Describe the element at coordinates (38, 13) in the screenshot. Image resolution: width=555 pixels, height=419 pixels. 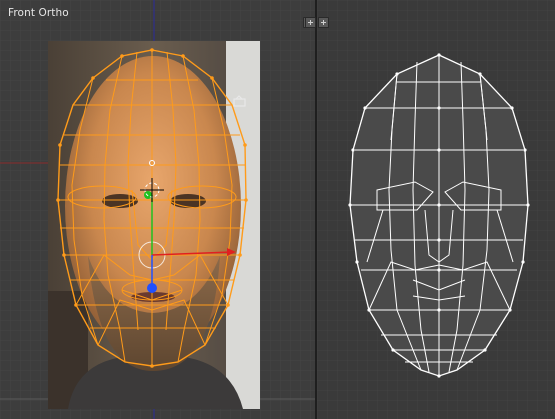
I see `viewport-title: Front Ortho` at that location.